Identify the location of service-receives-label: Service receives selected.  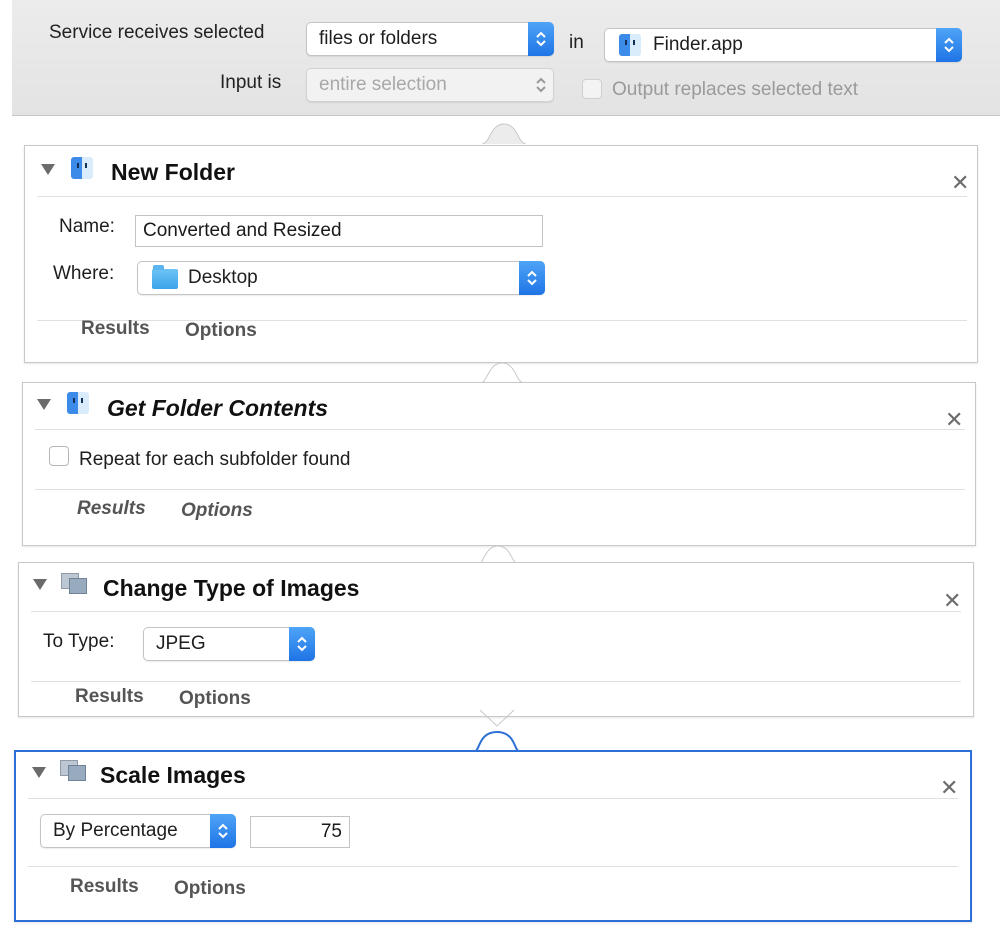
(157, 32).